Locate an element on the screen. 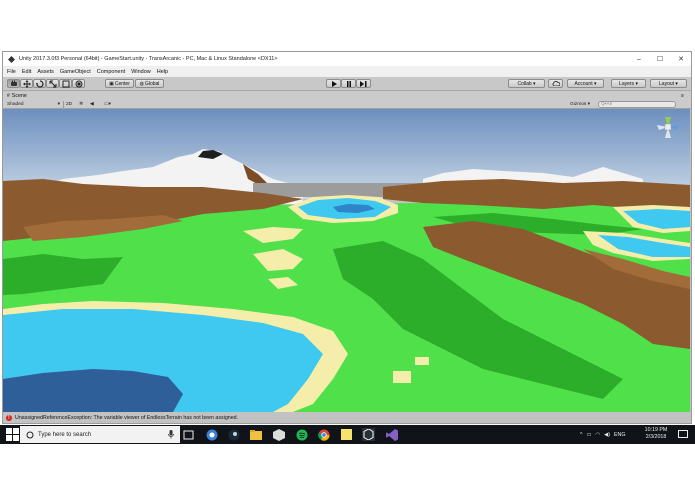 Image resolution: width=695 pixels, height=494 pixels. move-arrows-icon is located at coordinates (26, 83).